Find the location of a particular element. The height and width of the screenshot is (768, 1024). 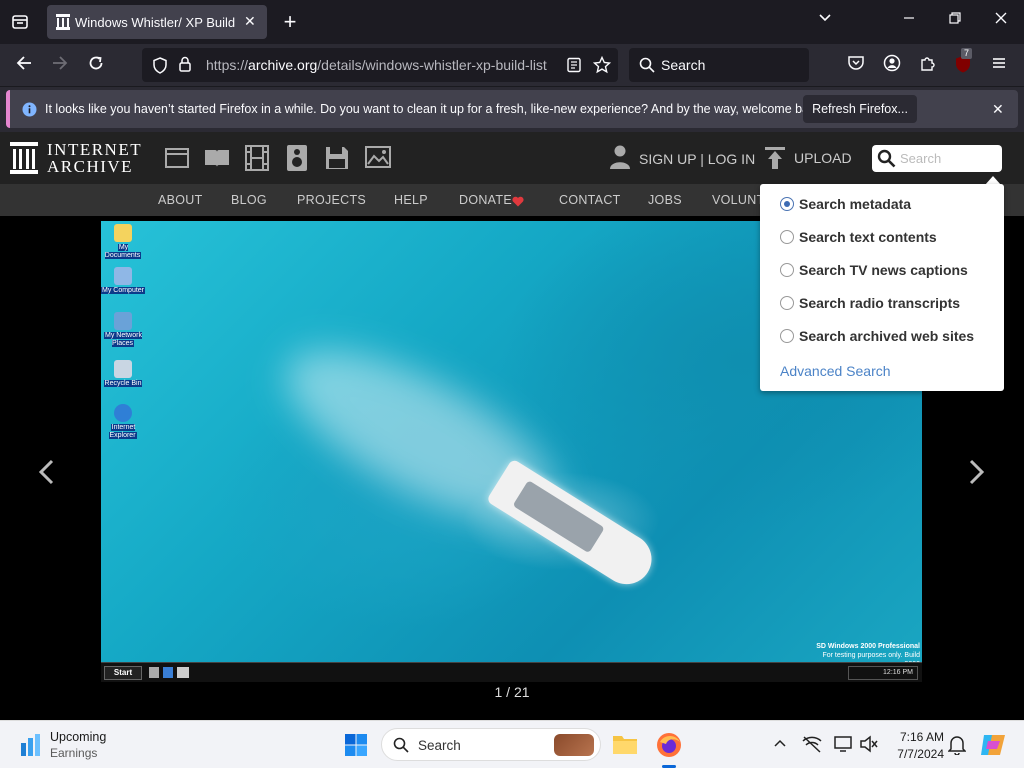

back-arrow-icon is located at coordinates (24, 65).